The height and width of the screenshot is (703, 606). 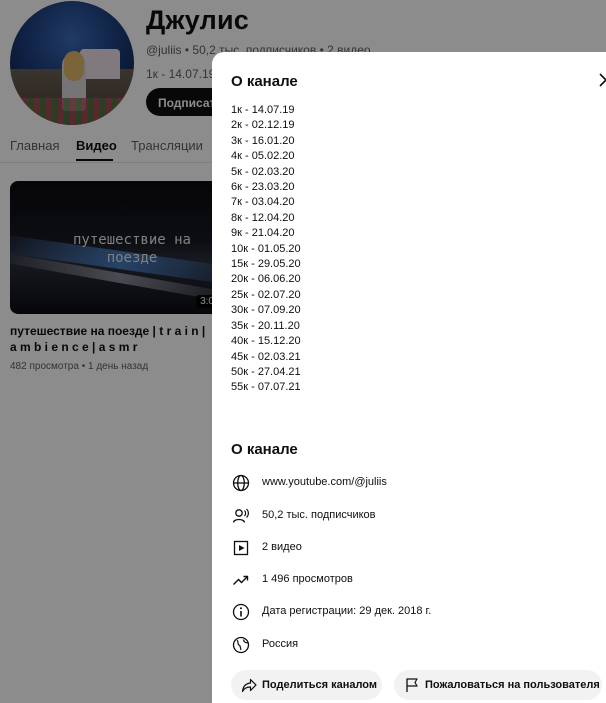 What do you see at coordinates (347, 611) in the screenshot?
I see `join-date: Дата регистрации: 29 дек. 2018 г.` at bounding box center [347, 611].